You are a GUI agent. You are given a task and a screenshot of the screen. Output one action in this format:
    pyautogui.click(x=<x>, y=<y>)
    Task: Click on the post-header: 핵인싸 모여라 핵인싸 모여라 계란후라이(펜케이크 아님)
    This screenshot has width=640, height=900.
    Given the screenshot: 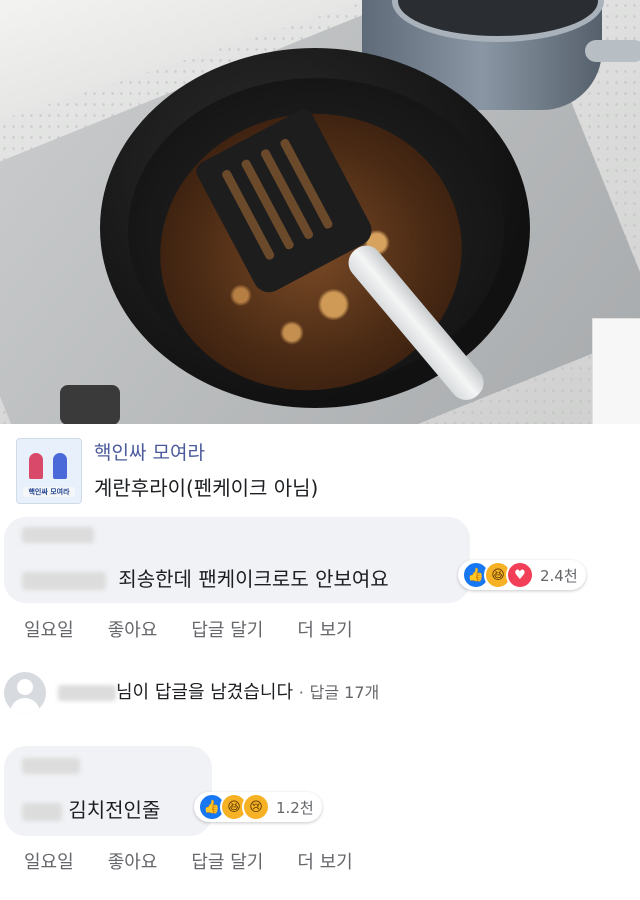 What is the action you would take?
    pyautogui.click(x=320, y=471)
    